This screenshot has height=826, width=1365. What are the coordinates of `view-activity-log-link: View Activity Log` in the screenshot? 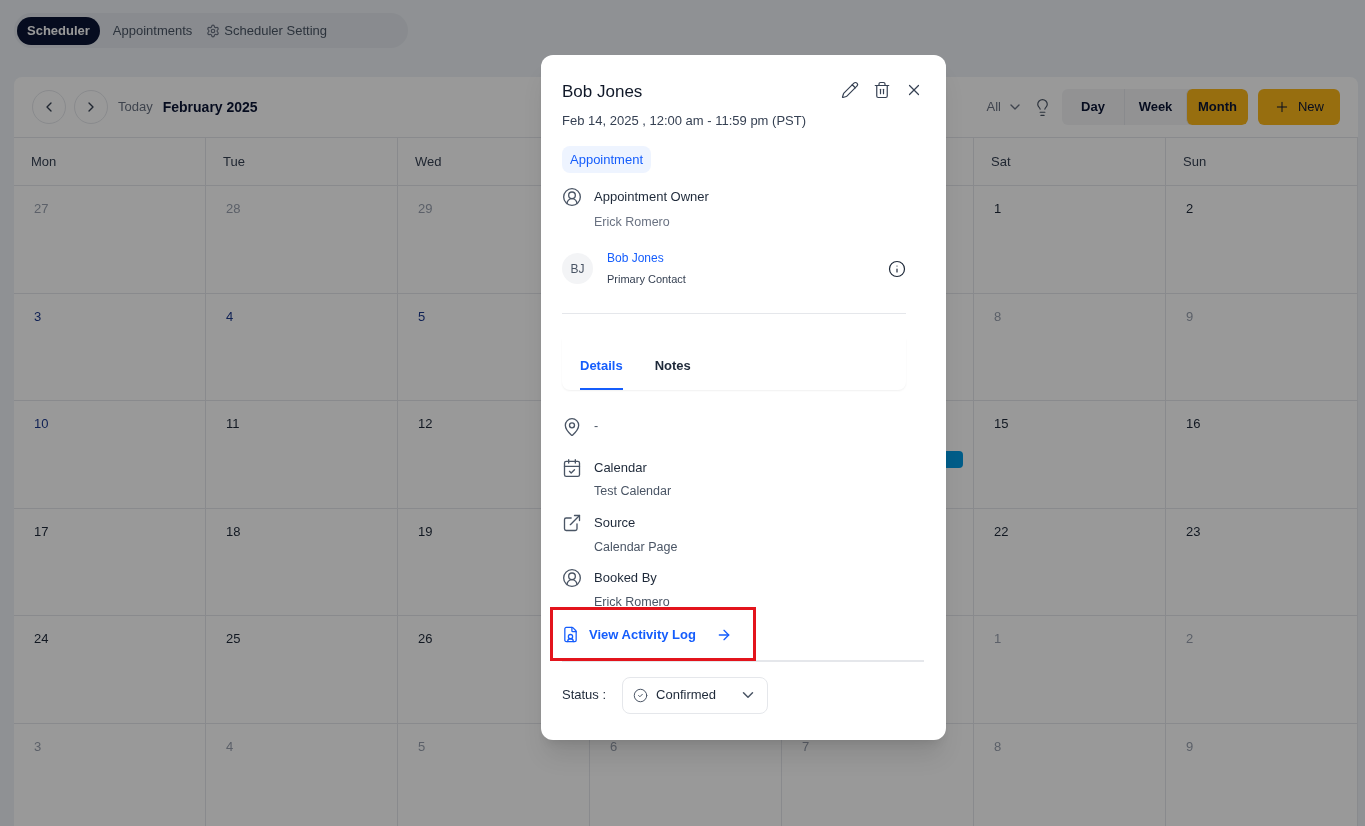 It's located at (647, 634).